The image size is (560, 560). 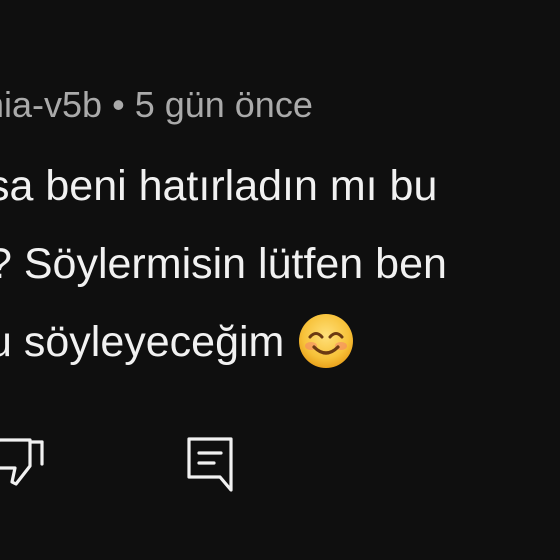 I want to click on thumb-down-icon, so click(x=22, y=462).